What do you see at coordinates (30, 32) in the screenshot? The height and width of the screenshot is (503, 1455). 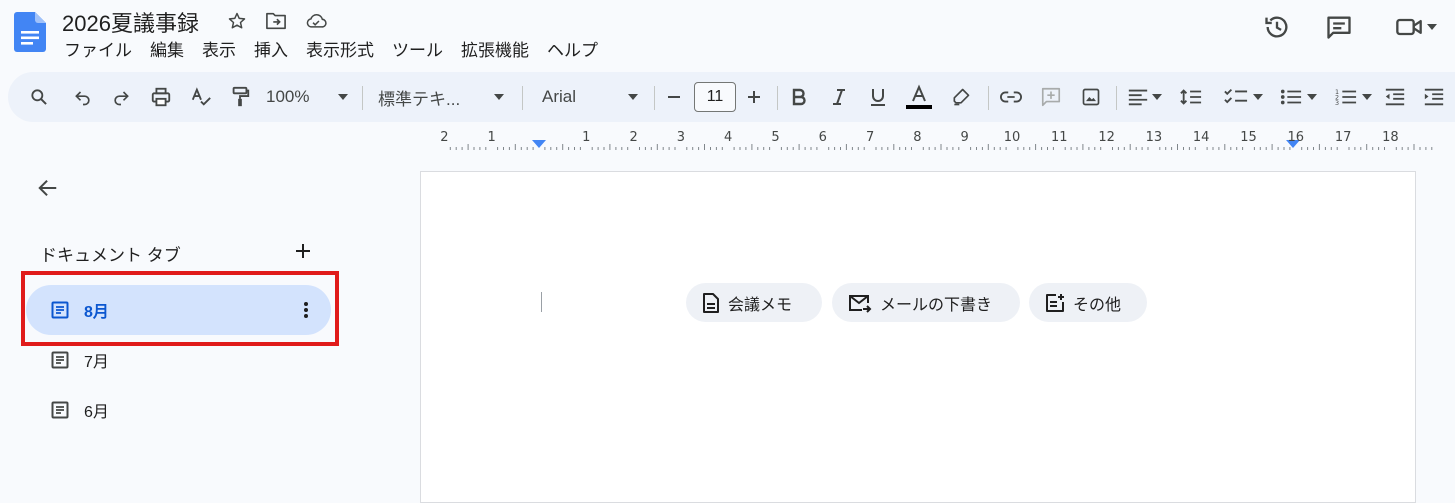 I see `docs-logo-icon` at bounding box center [30, 32].